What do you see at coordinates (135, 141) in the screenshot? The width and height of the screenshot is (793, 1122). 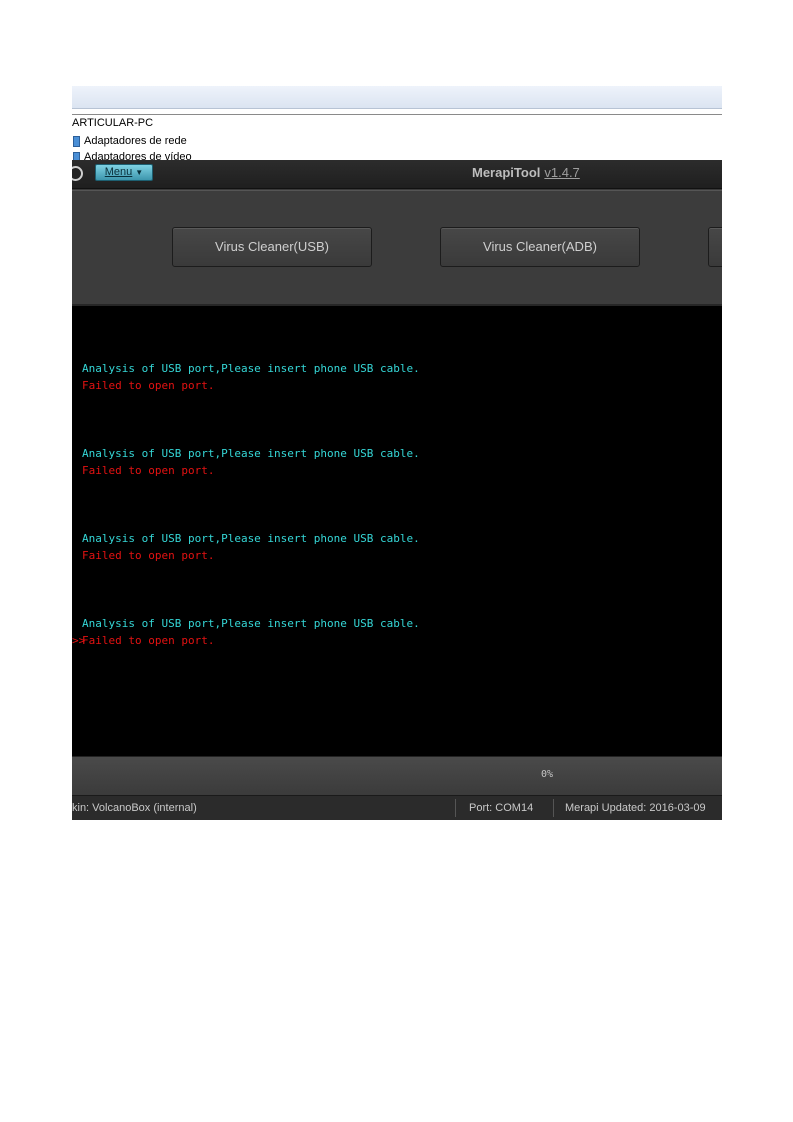 I see `tree-item-network-adapters: Adaptadores de rede` at bounding box center [135, 141].